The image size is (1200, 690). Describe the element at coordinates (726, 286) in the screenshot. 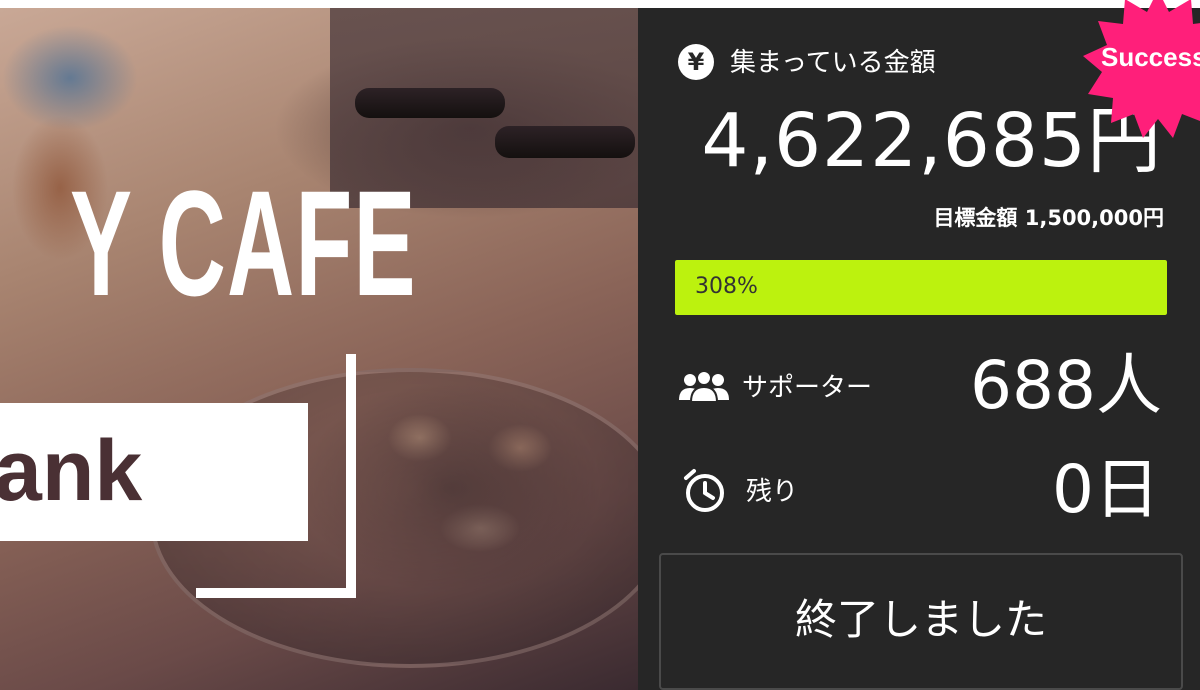

I see `progress-percent: 308%` at that location.